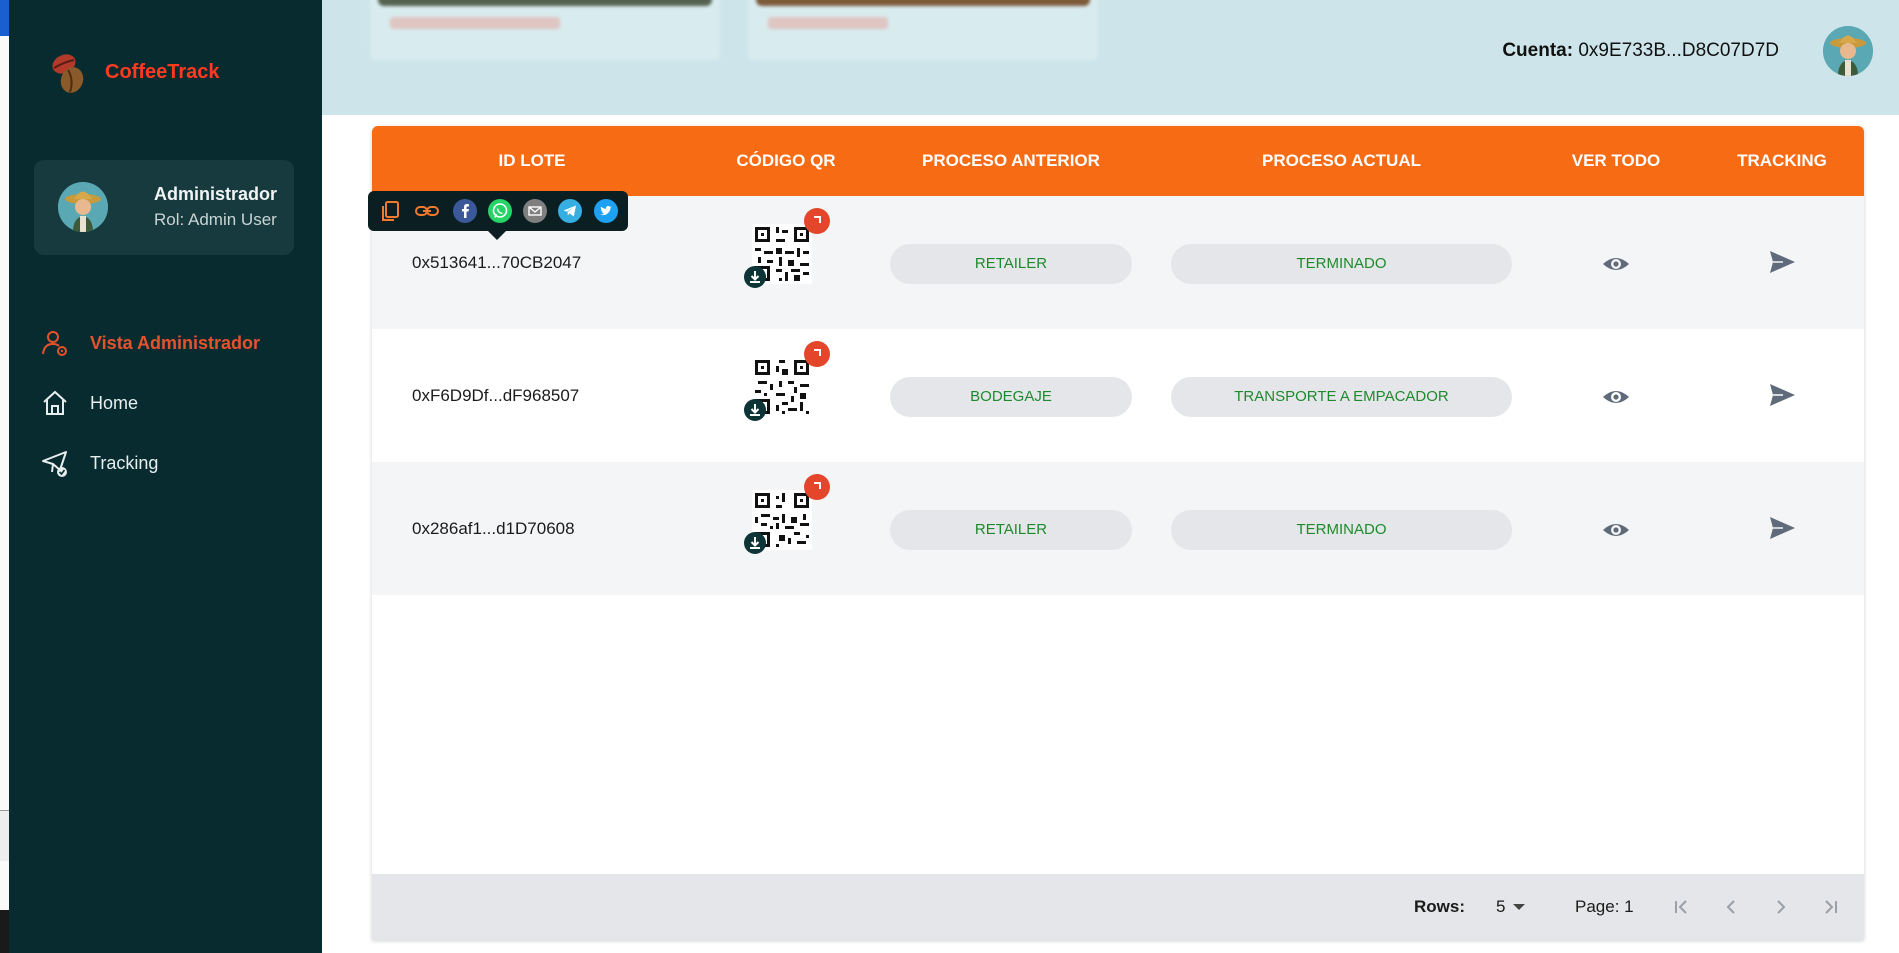 This screenshot has width=1899, height=953. I want to click on next-page-icon, so click(1781, 907).